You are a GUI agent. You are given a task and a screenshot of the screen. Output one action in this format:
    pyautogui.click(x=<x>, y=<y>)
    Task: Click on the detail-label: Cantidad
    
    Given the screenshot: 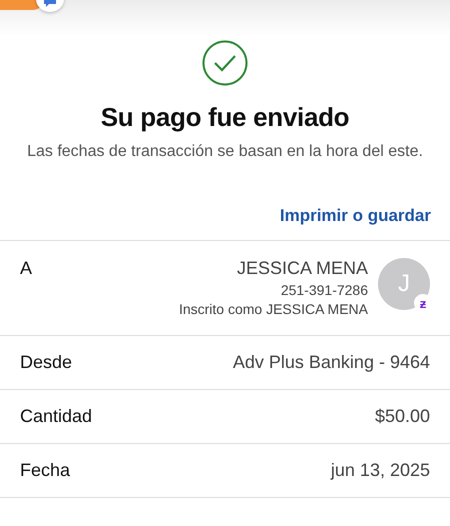 What is the action you would take?
    pyautogui.click(x=56, y=416)
    